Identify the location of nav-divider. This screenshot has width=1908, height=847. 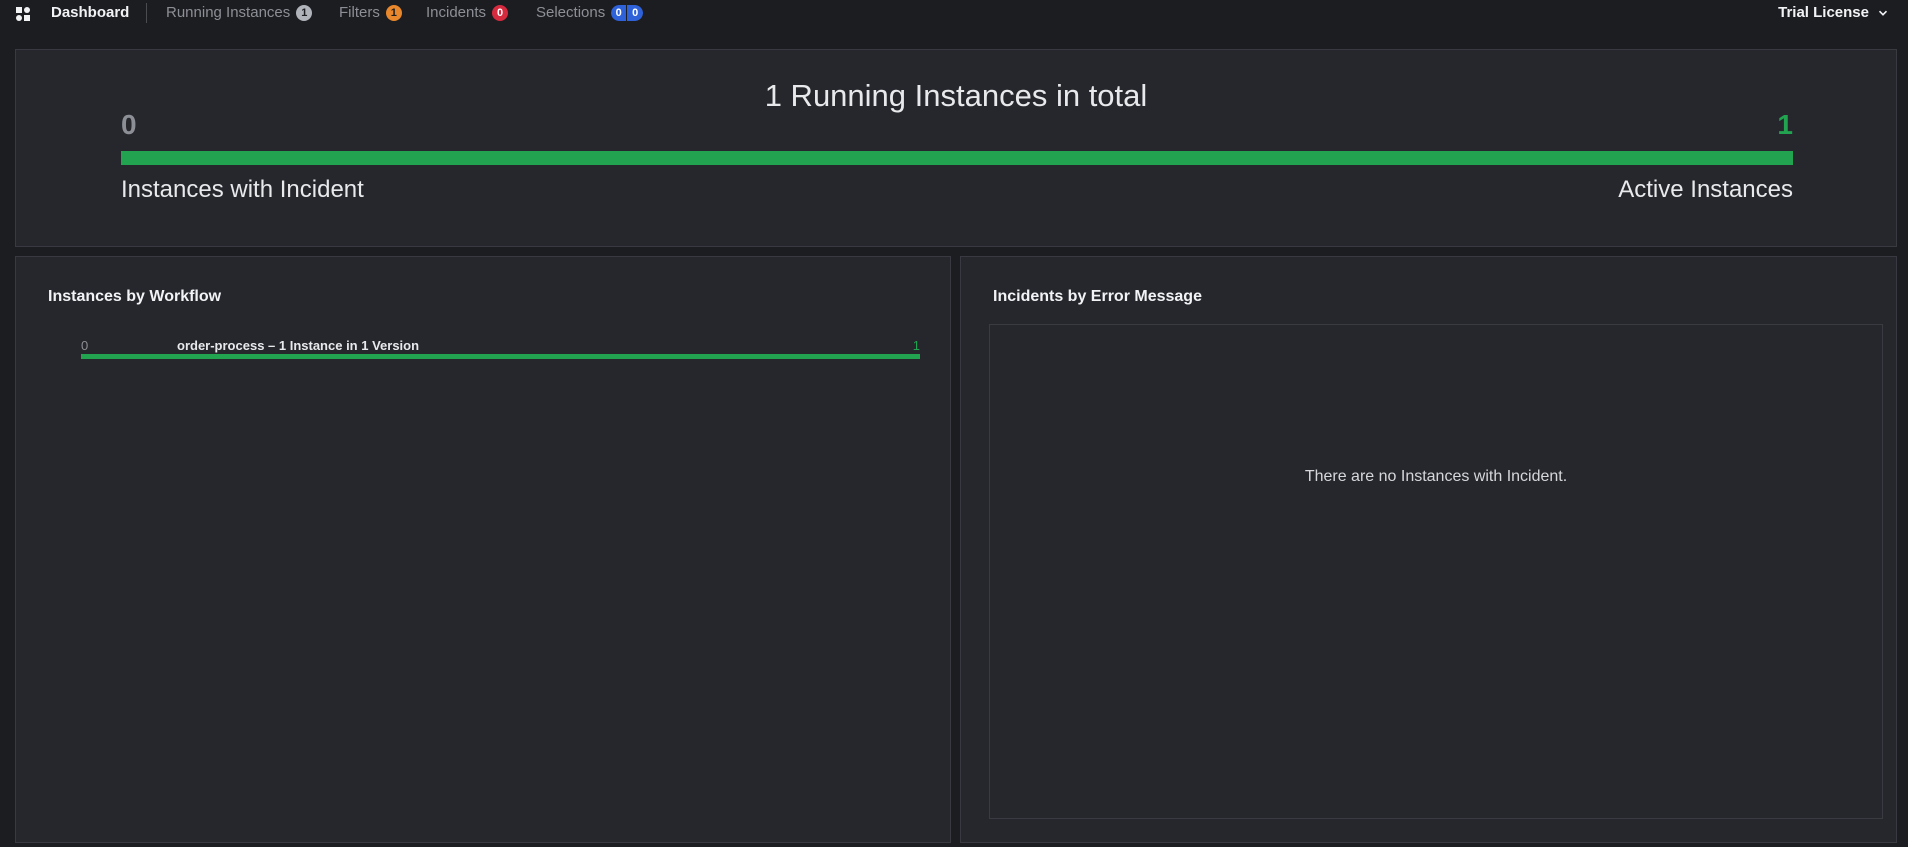
(146, 13).